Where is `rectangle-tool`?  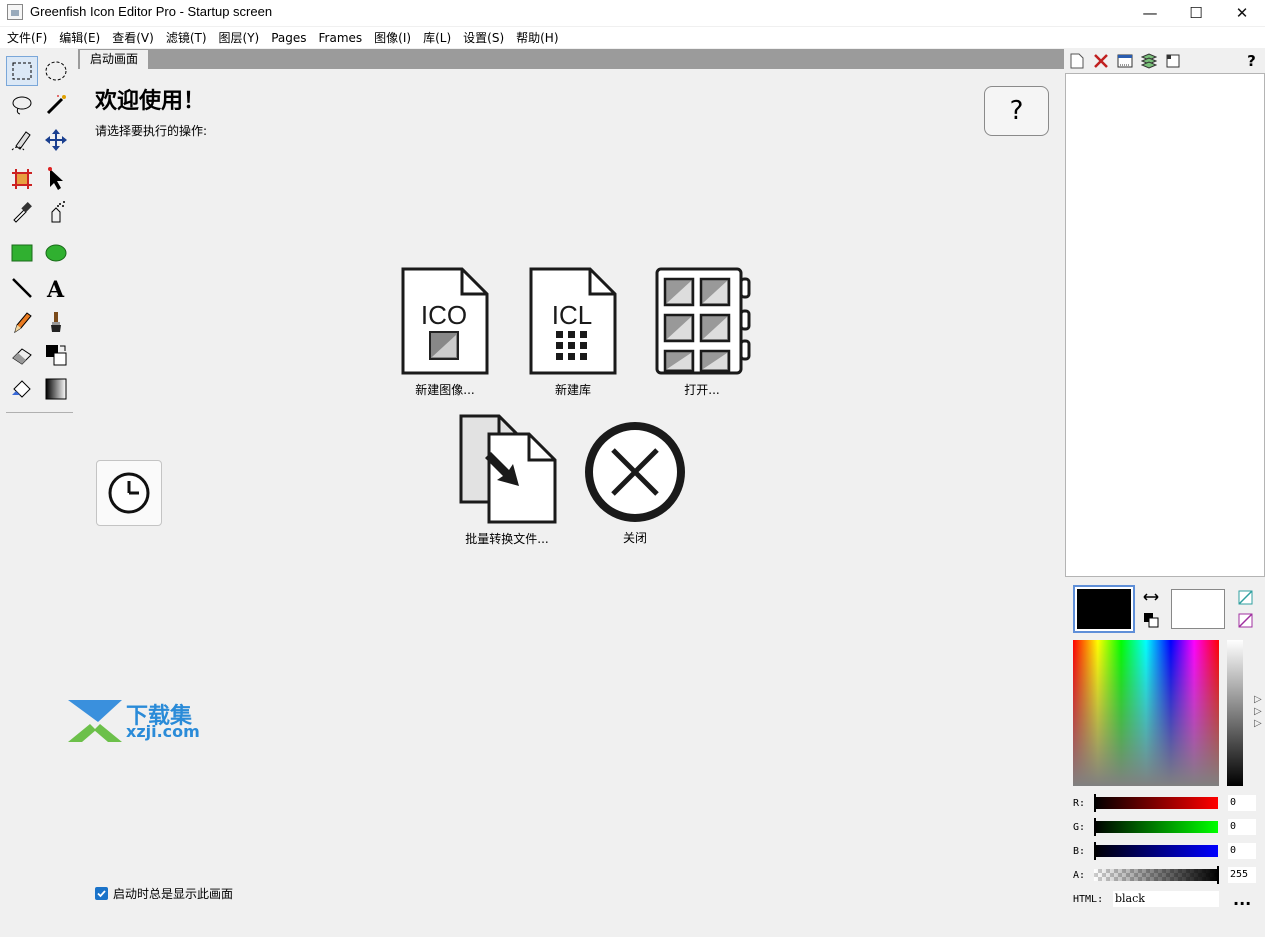 rectangle-tool is located at coordinates (22, 253).